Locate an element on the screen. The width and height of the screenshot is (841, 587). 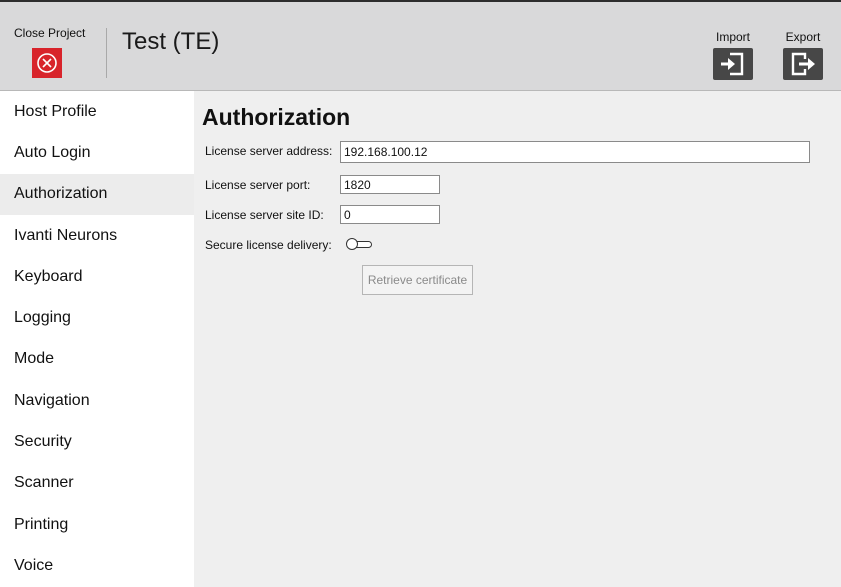
import-button: Import is located at coordinates (733, 55).